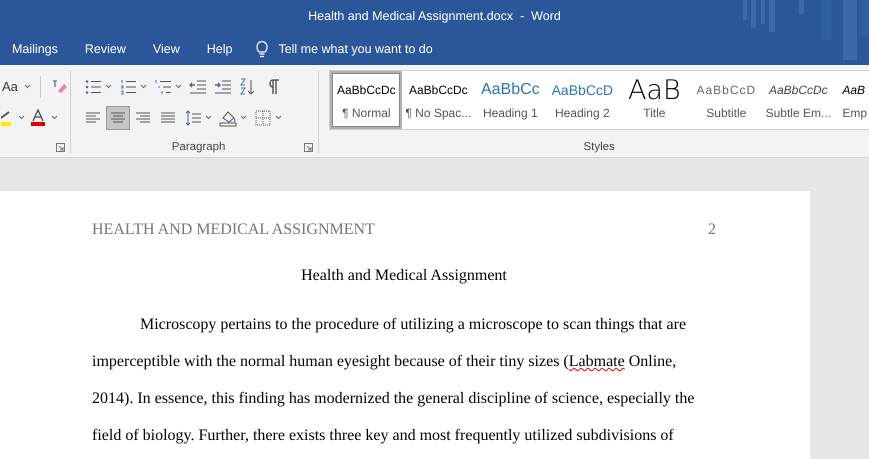 Image resolution: width=869 pixels, height=459 pixels. What do you see at coordinates (166, 49) in the screenshot?
I see `ribbon-tab: View` at bounding box center [166, 49].